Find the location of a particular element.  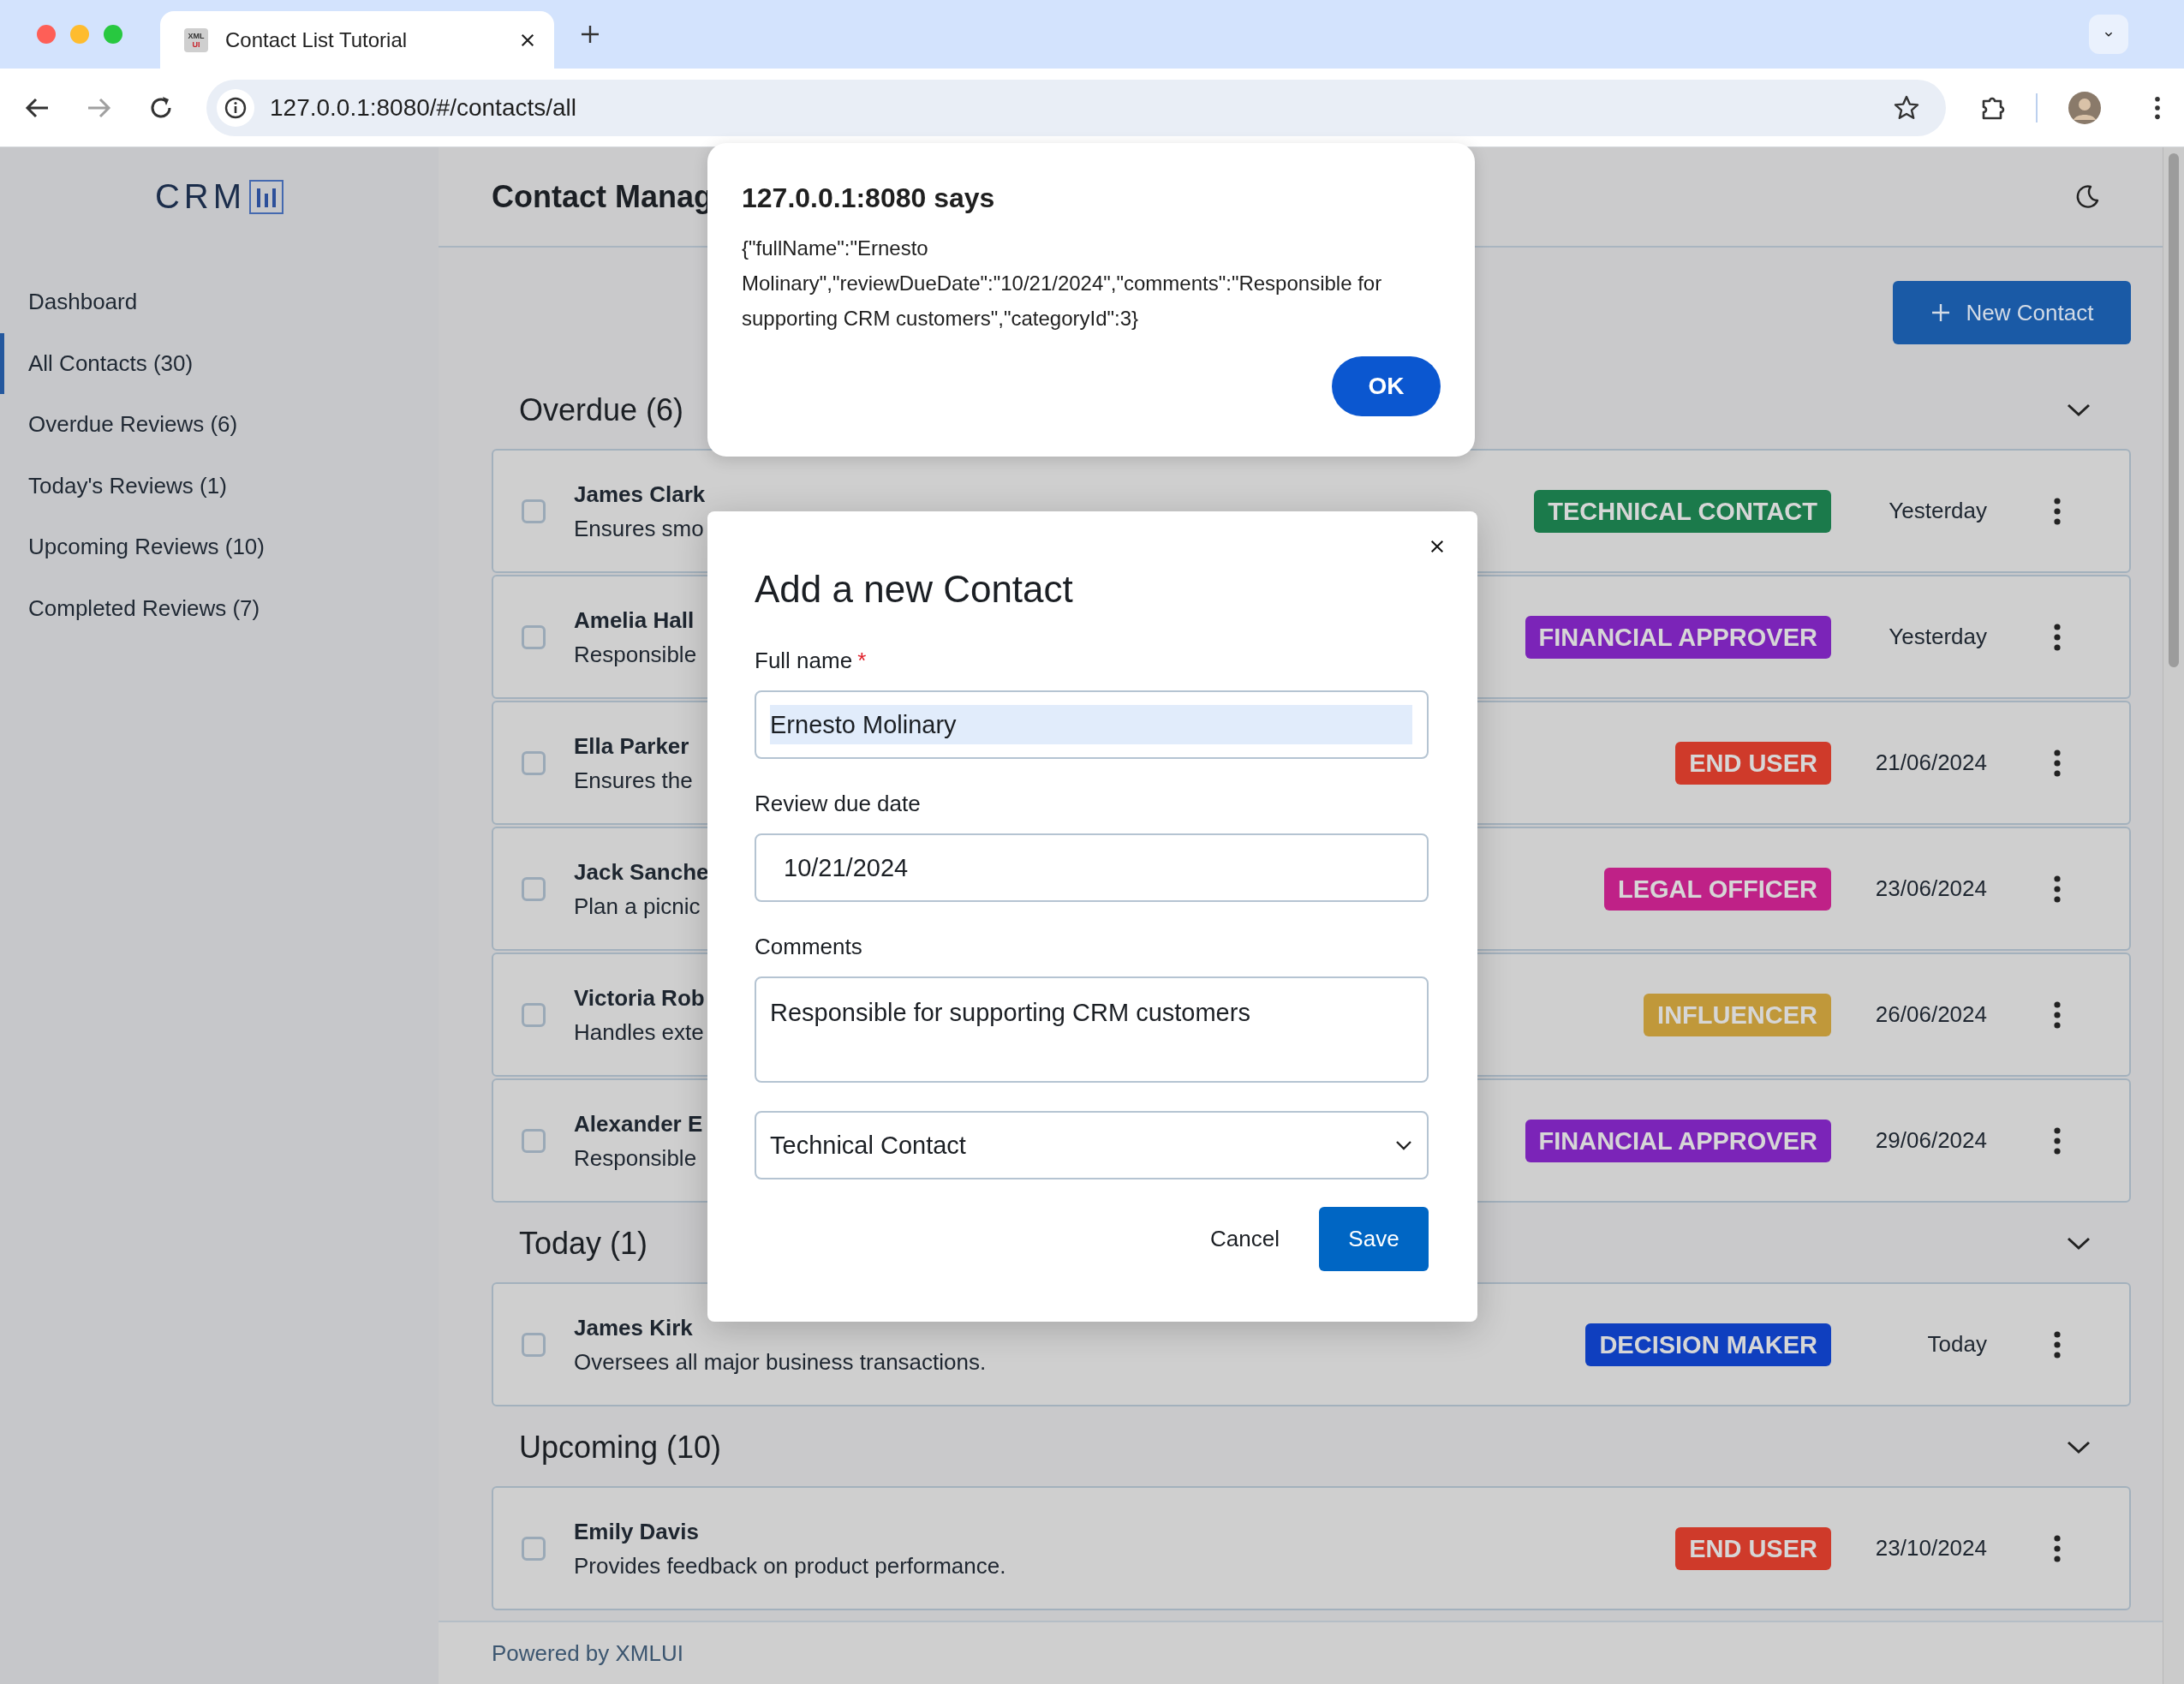

category-tag: INFLUENCER is located at coordinates (1738, 1014).